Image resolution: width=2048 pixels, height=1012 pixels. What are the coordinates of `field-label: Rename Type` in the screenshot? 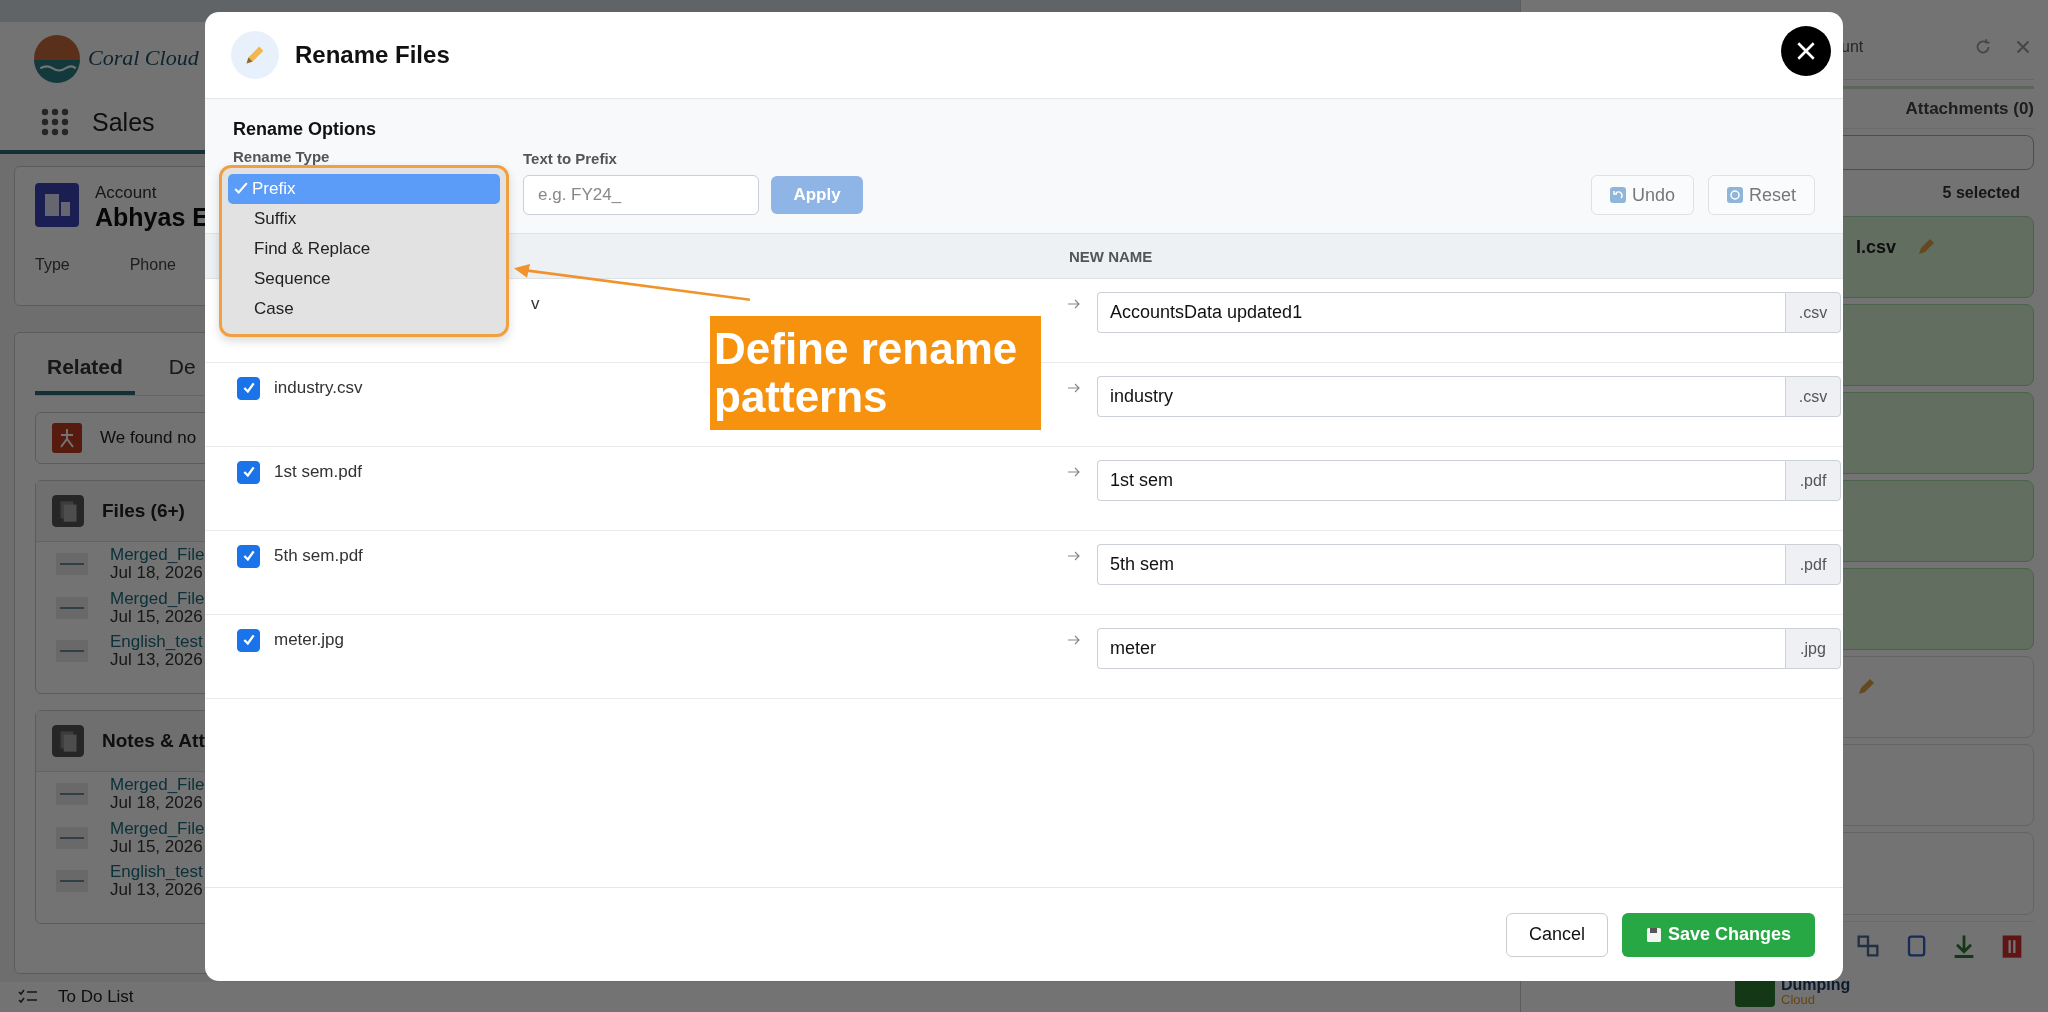 It's located at (282, 156).